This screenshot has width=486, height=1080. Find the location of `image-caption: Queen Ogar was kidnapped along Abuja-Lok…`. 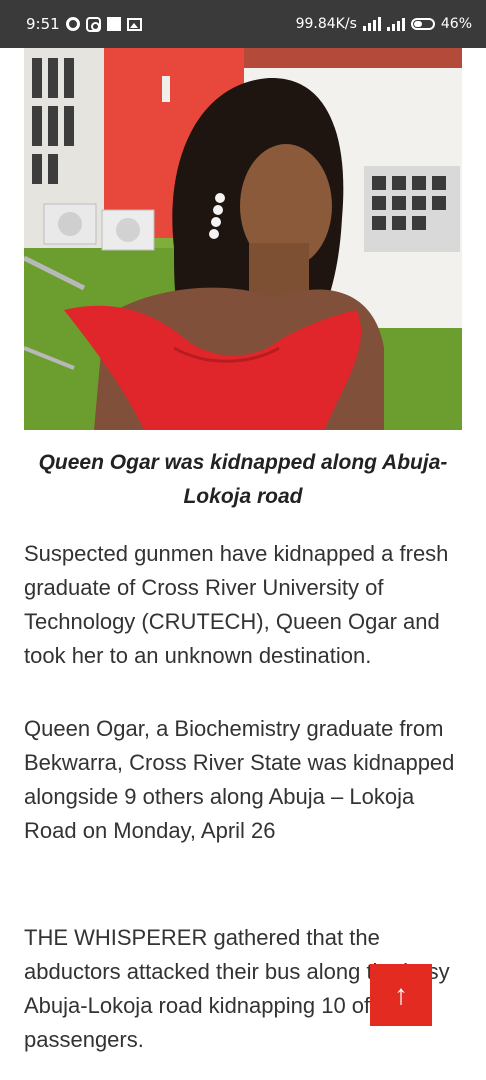

image-caption: Queen Ogar was kidnapped along Abuja-Lok… is located at coordinates (243, 479).